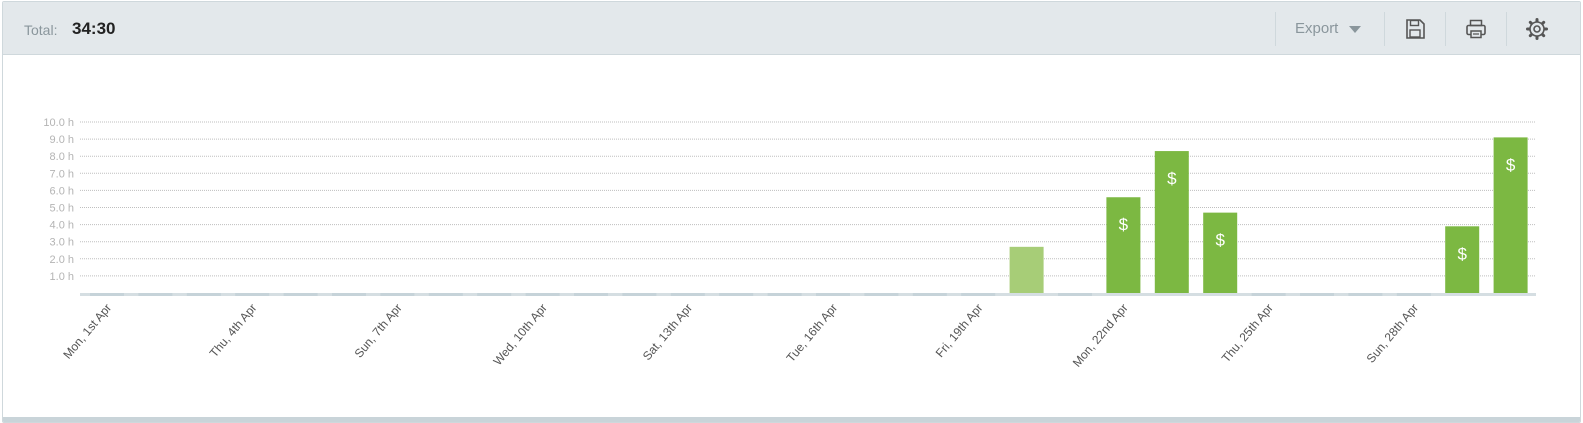  What do you see at coordinates (62, 209) in the screenshot?
I see `y-tick-label: 5.0 h` at bounding box center [62, 209].